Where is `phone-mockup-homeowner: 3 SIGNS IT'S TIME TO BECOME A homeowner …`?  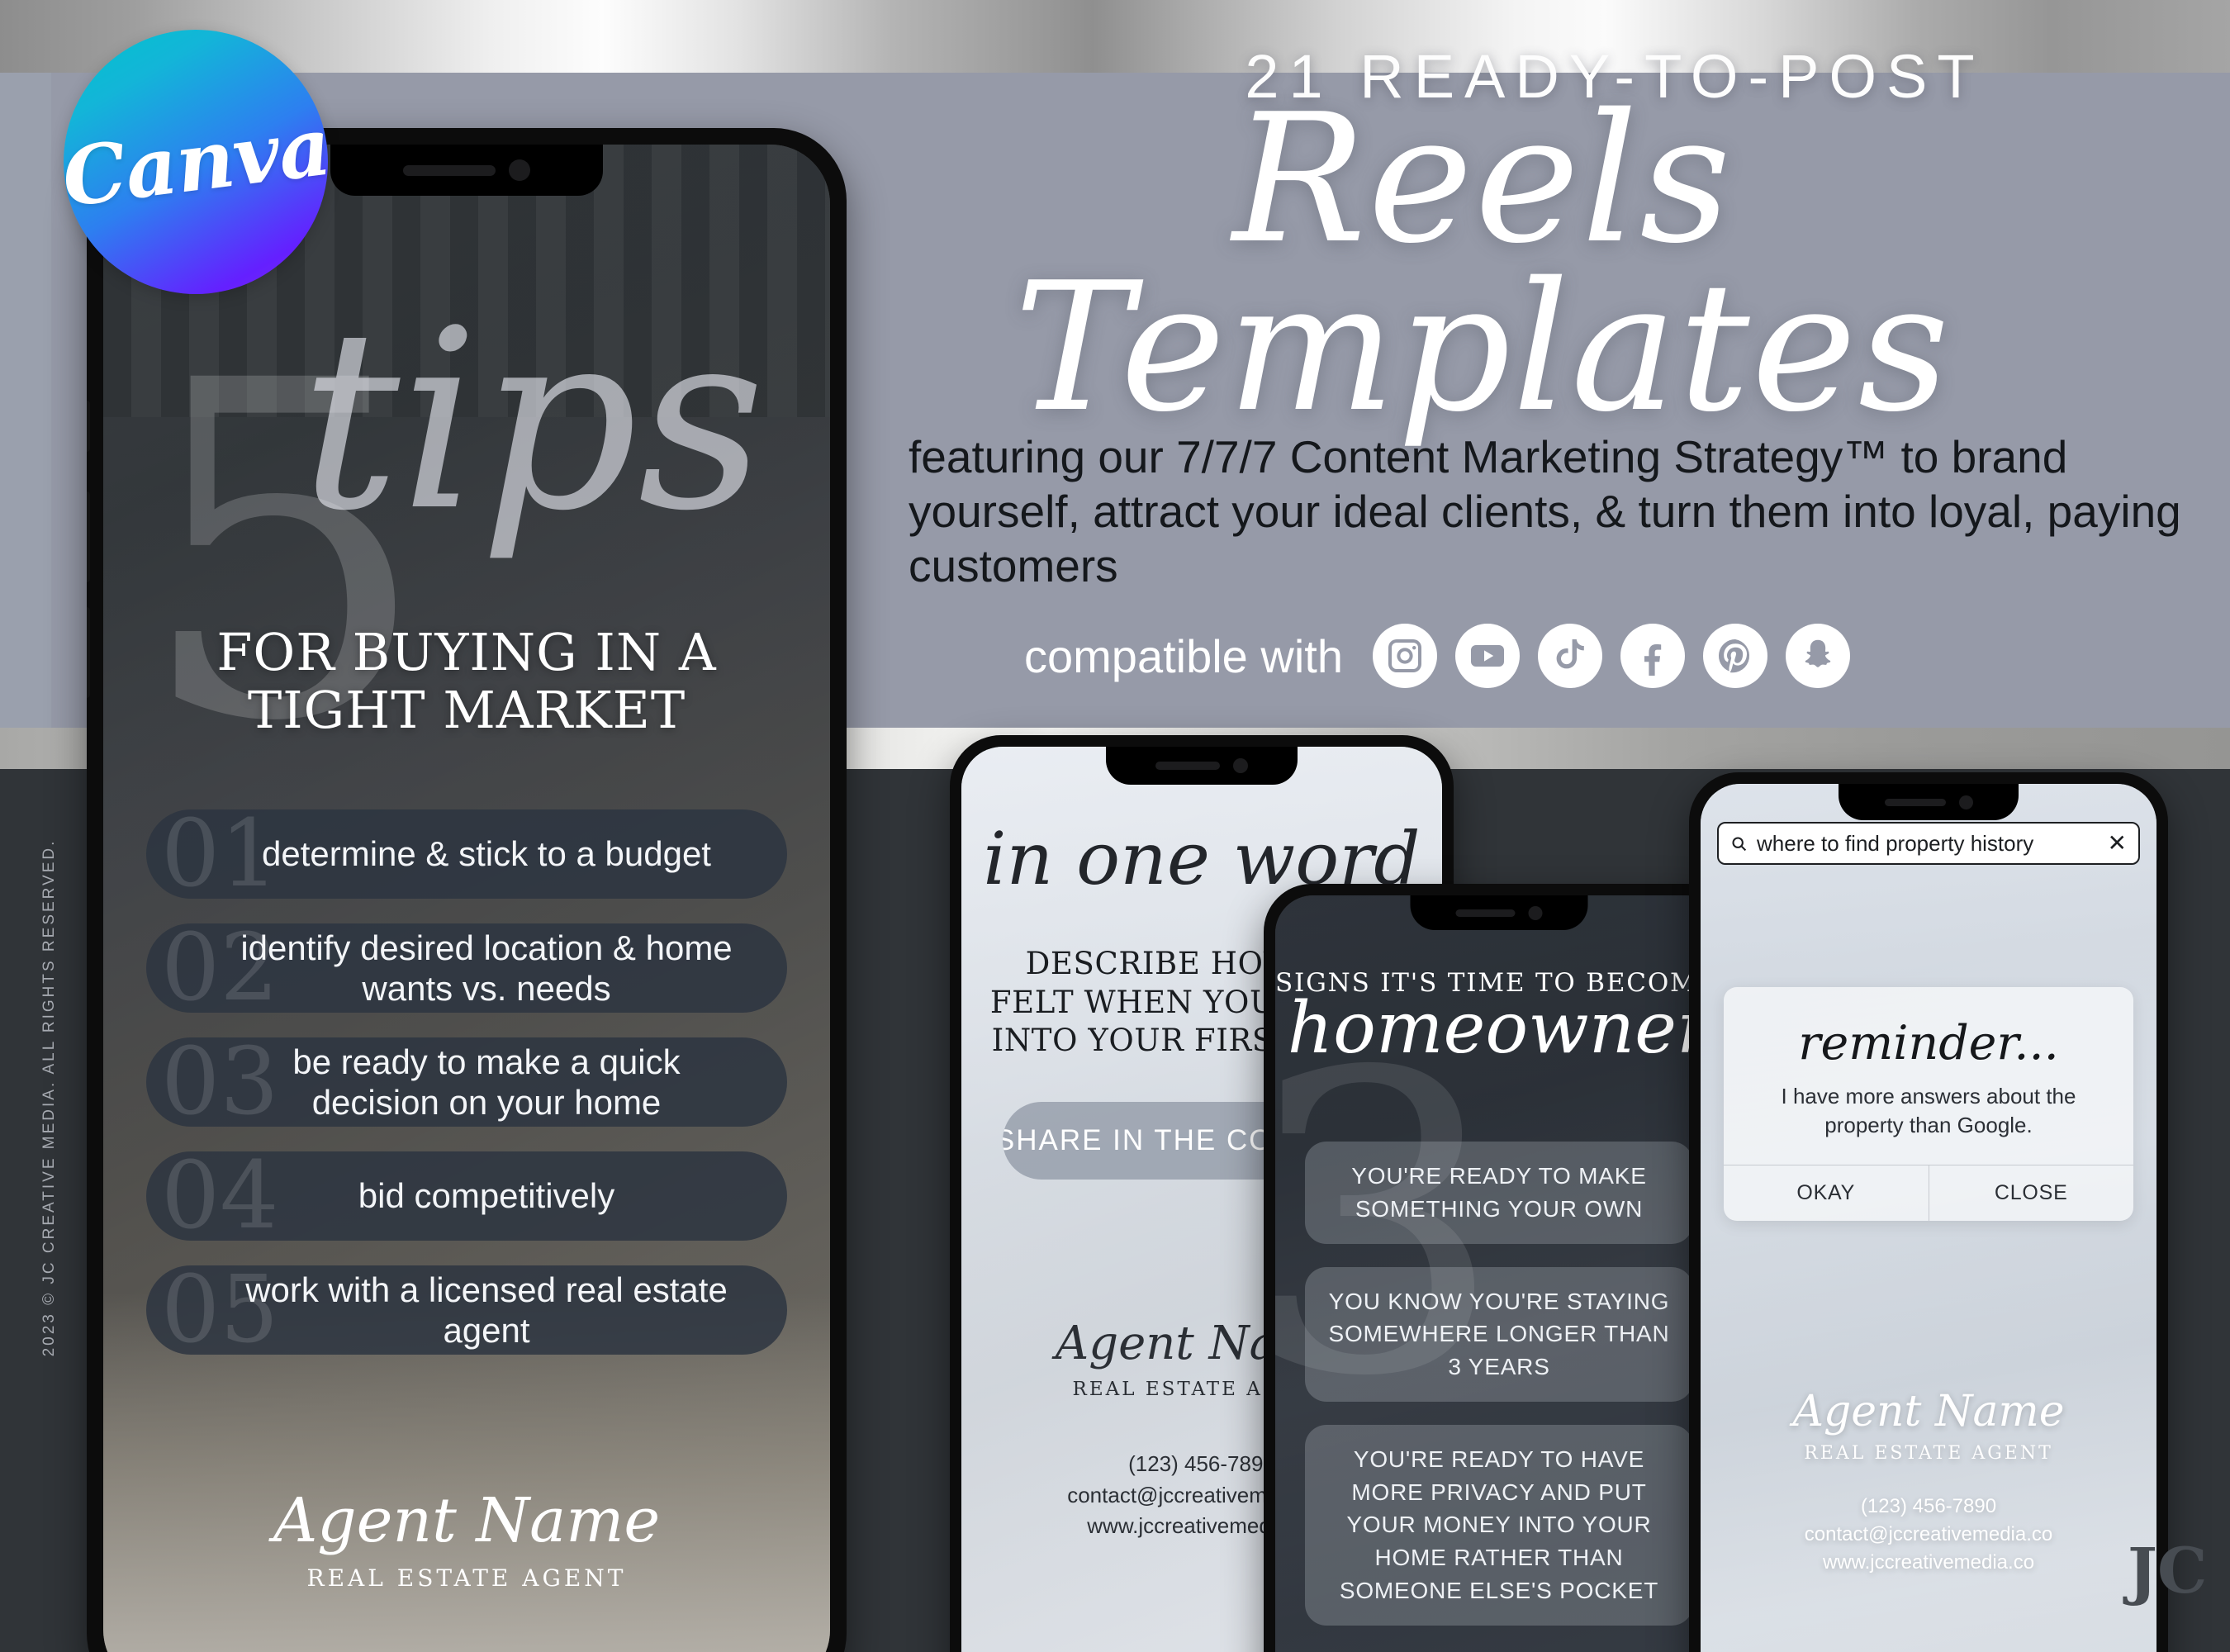 phone-mockup-homeowner: 3 SIGNS IT'S TIME TO BECOME A homeowner … is located at coordinates (1499, 1268).